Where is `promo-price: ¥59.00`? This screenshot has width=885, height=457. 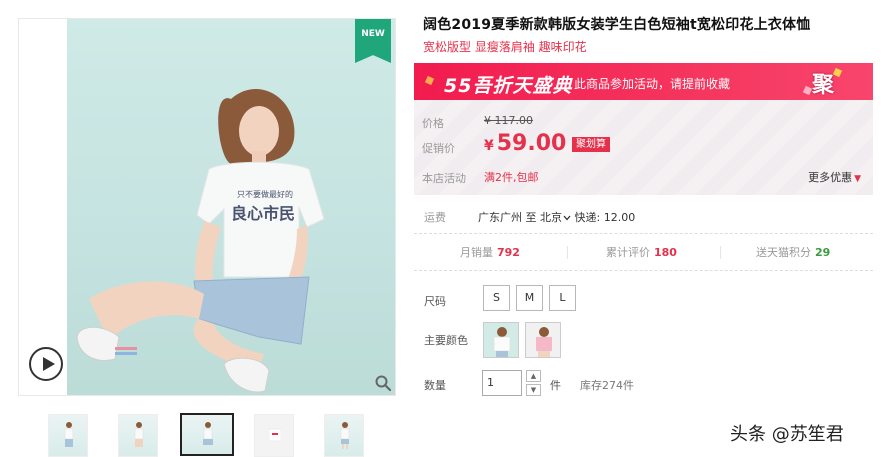 promo-price: ¥59.00 is located at coordinates (525, 143).